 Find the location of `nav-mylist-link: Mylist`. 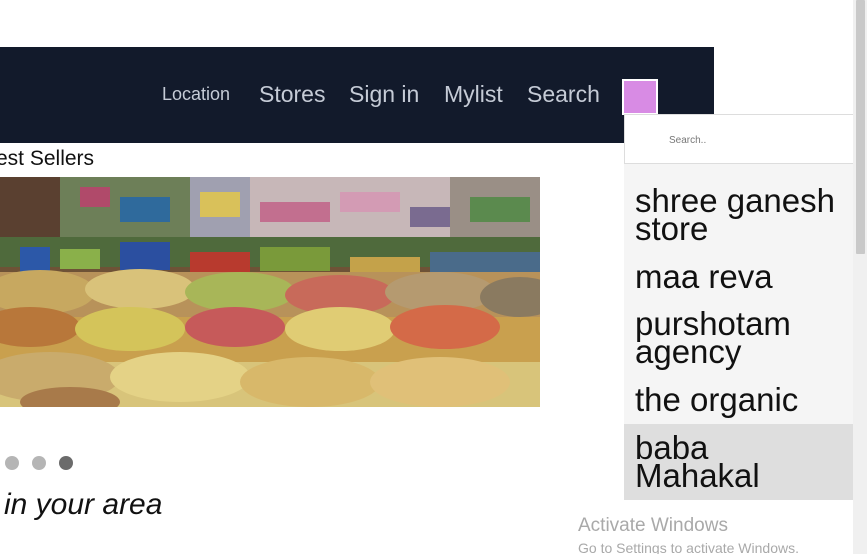

nav-mylist-link: Mylist is located at coordinates (473, 94).